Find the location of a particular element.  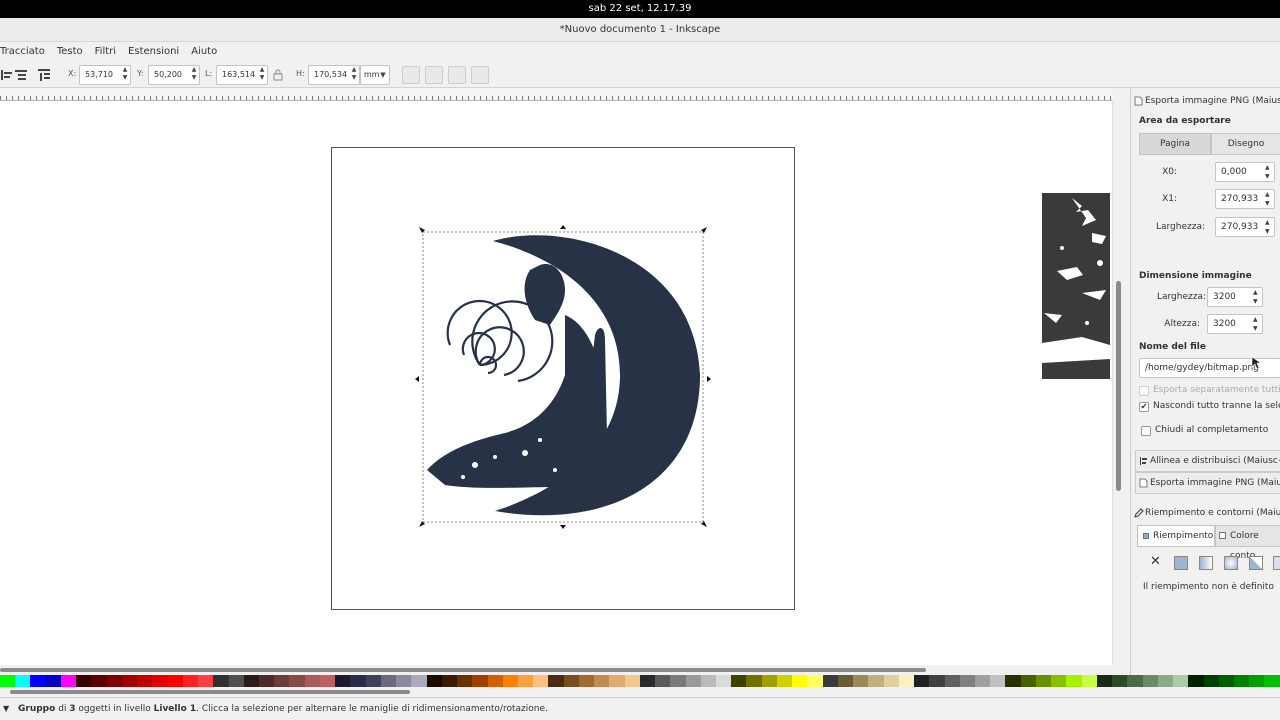

align-left-icon is located at coordinates (7, 75).